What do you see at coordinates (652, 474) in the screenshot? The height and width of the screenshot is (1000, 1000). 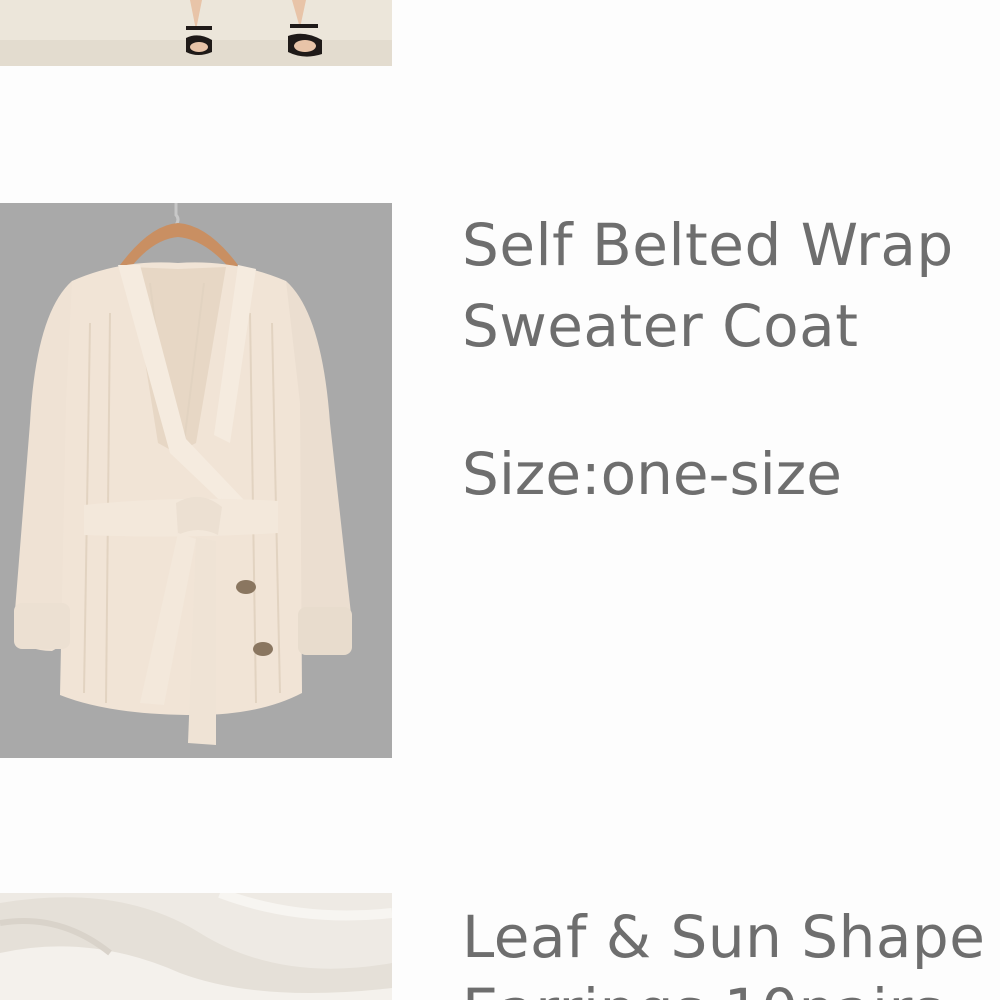 I see `product-size-label: Size:one-size` at bounding box center [652, 474].